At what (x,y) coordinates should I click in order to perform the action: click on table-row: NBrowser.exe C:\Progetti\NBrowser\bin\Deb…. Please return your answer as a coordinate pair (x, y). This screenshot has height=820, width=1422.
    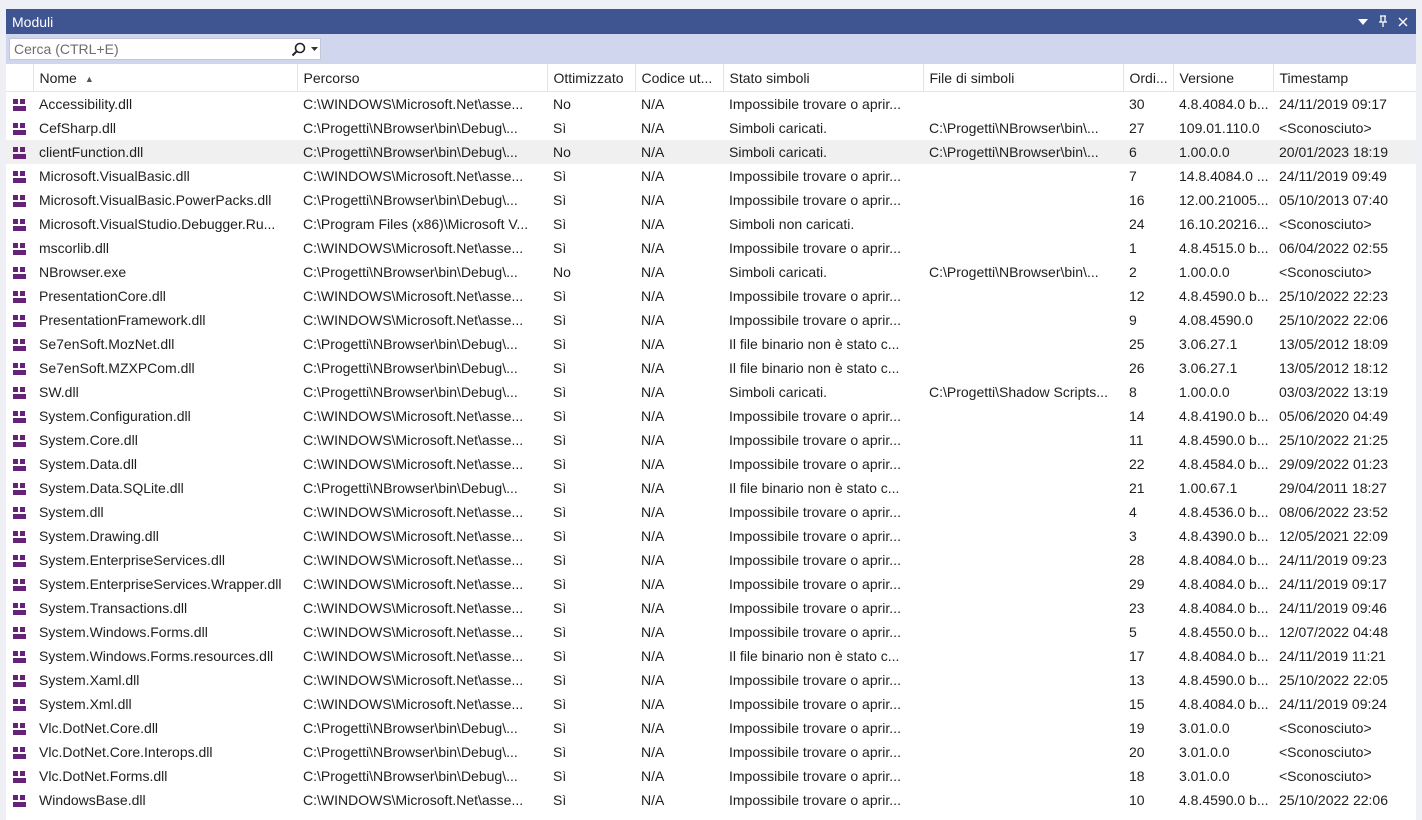
    Looking at the image, I should click on (711, 272).